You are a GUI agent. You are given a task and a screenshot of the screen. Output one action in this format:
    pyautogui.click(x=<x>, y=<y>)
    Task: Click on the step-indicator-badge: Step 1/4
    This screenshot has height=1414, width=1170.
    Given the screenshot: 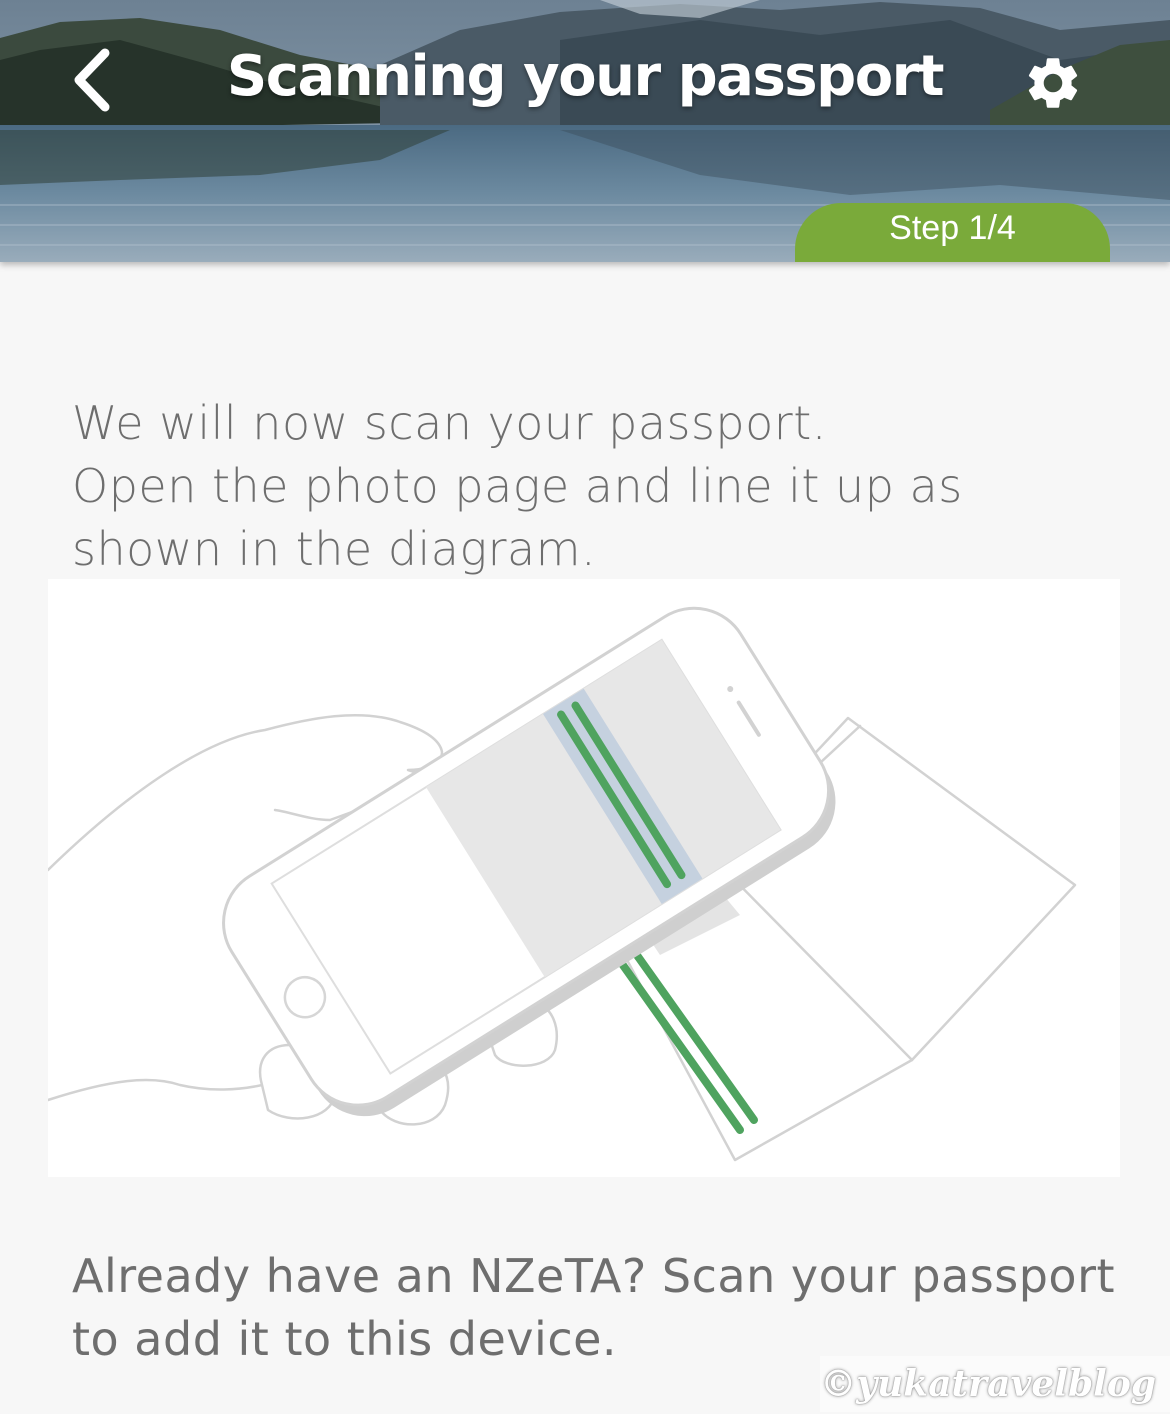 What is the action you would take?
    pyautogui.click(x=952, y=232)
    